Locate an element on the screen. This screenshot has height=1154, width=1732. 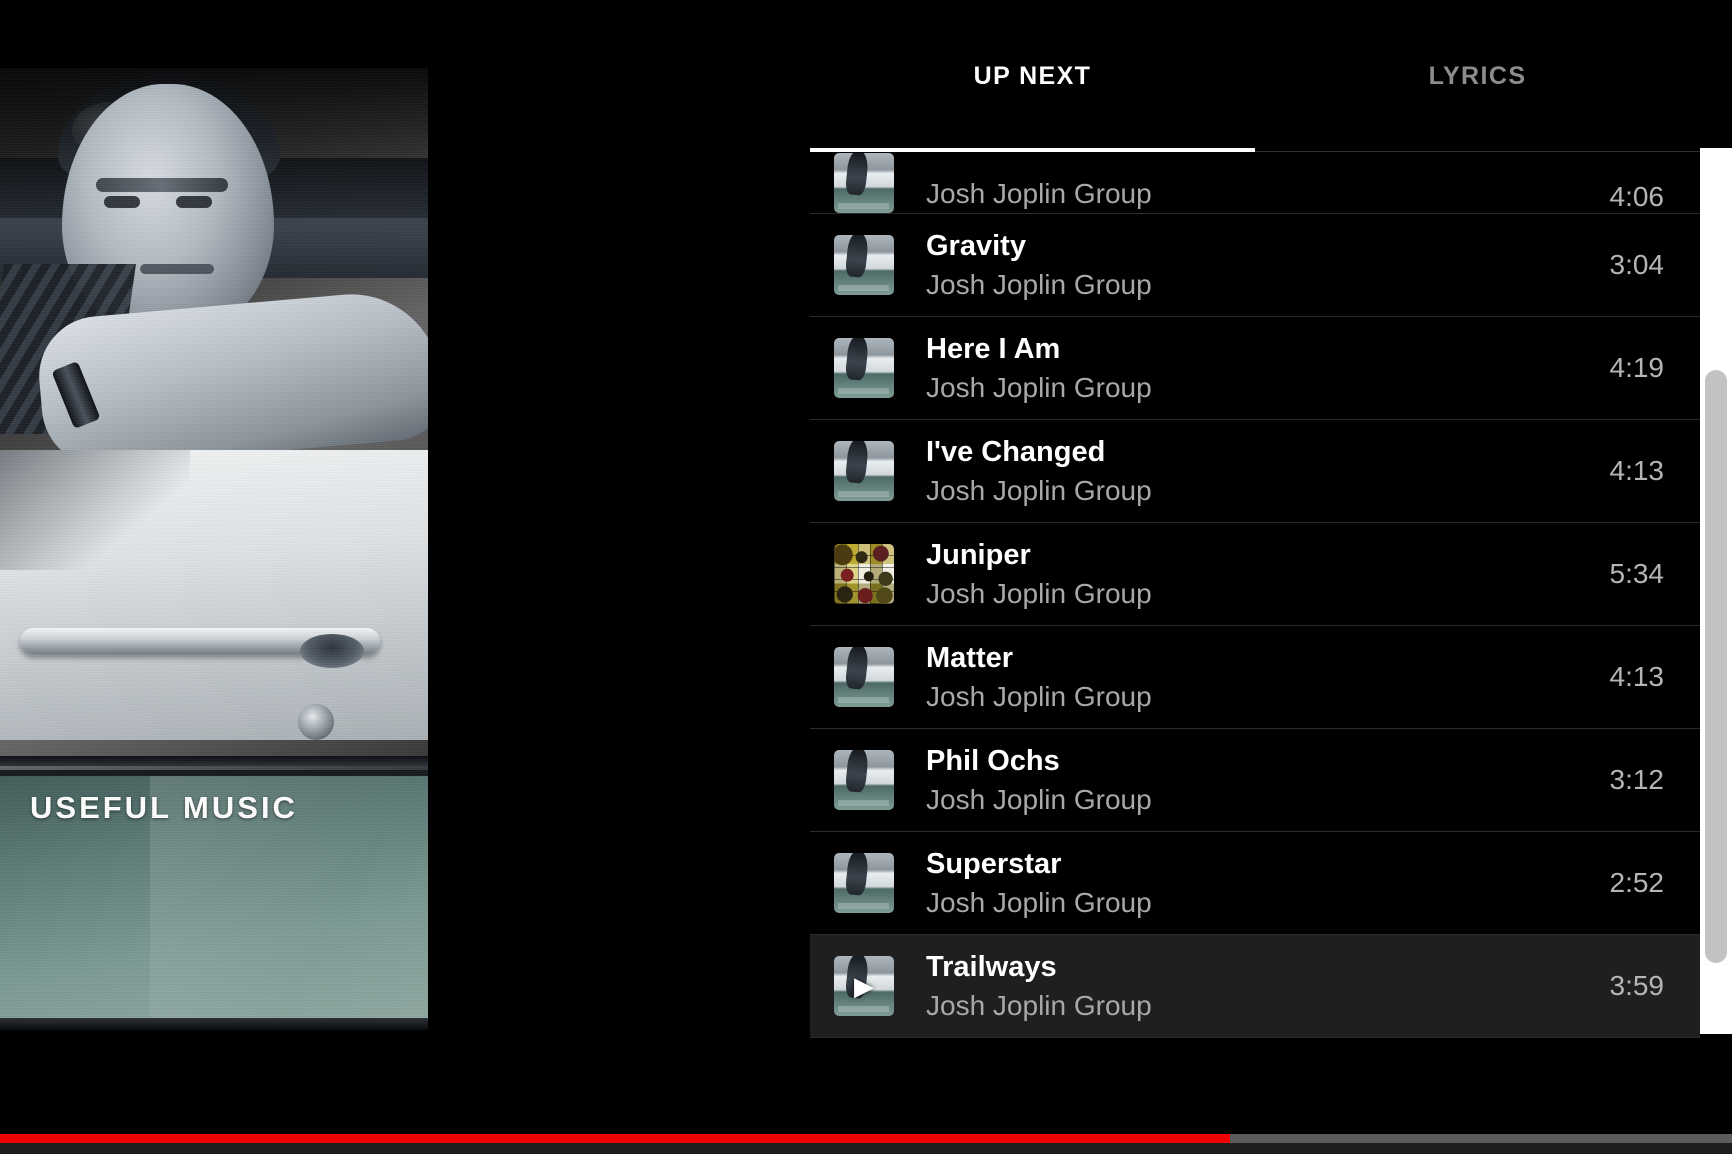
track-meta: Gravity Josh Joplin Group is located at coordinates (1268, 265).